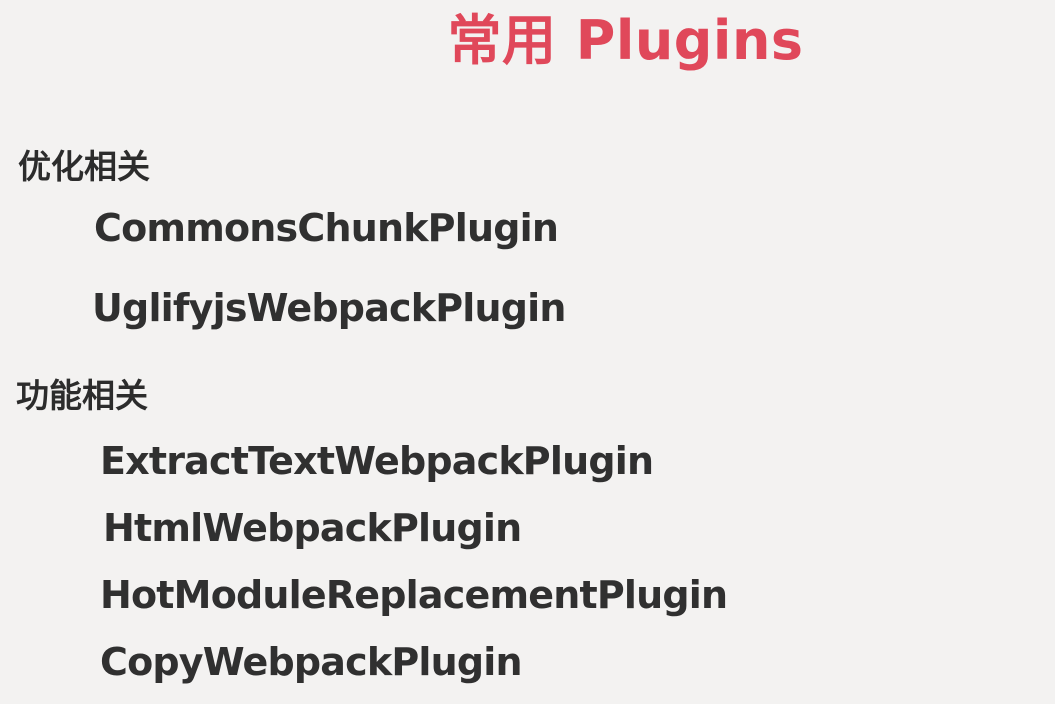 The height and width of the screenshot is (704, 1055). Describe the element at coordinates (377, 461) in the screenshot. I see `plugin-item: ExtractTextWebpackPlugin` at that location.